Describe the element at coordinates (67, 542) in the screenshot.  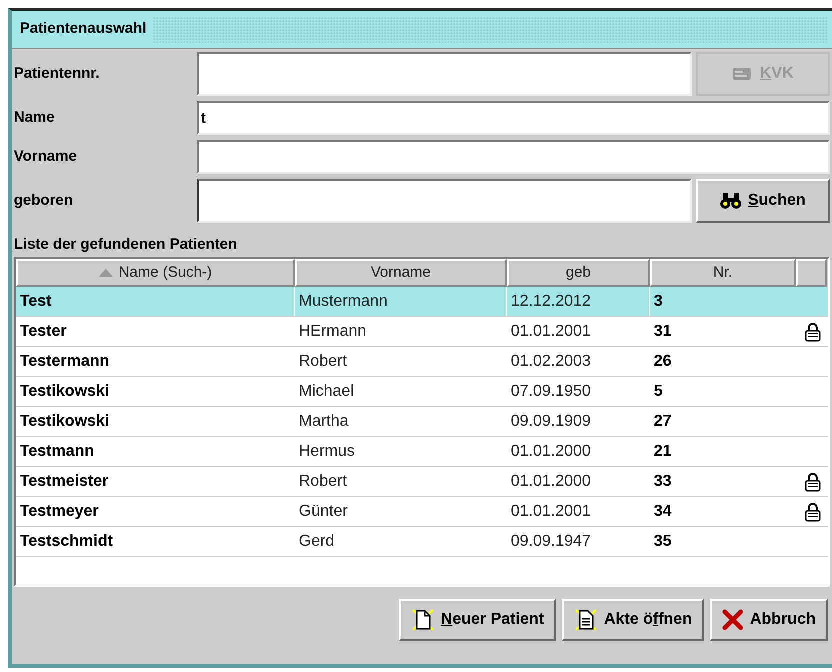
I see `table-cell-text: Testschmidt` at that location.